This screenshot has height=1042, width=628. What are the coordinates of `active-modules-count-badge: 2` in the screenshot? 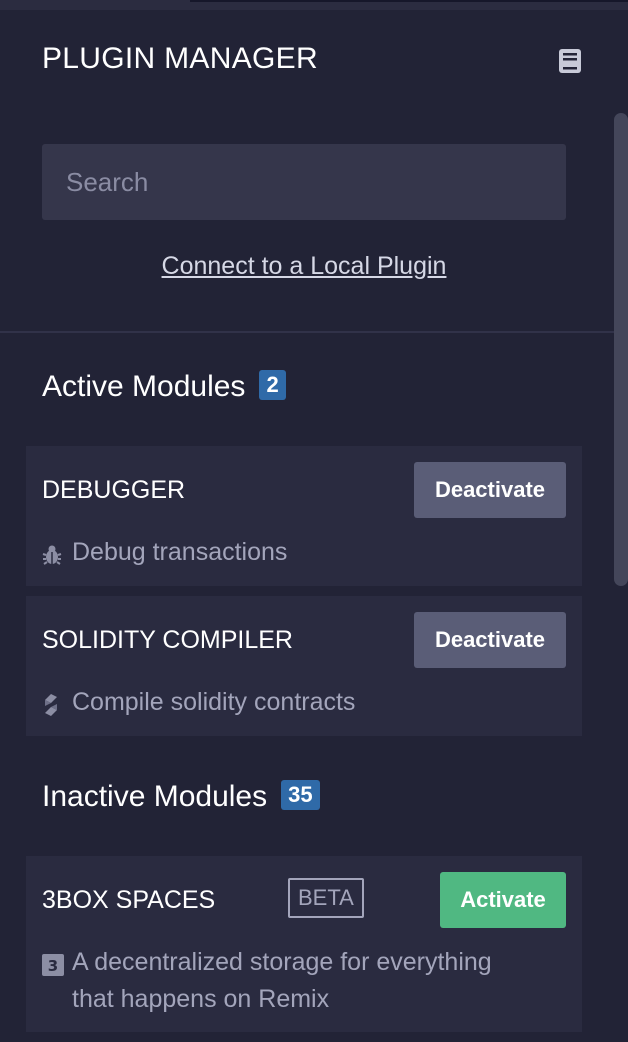 It's located at (272, 385).